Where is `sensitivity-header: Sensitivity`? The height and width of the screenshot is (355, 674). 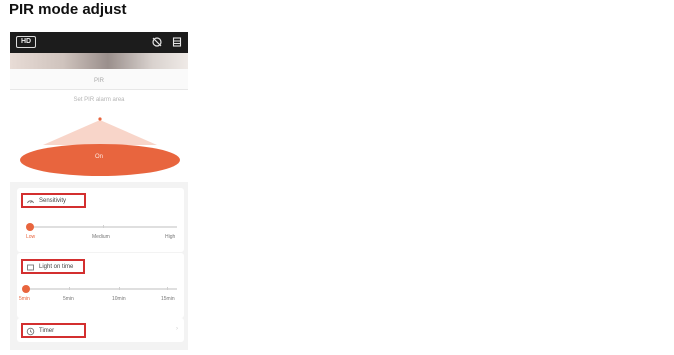 sensitivity-header: Sensitivity is located at coordinates (53, 200).